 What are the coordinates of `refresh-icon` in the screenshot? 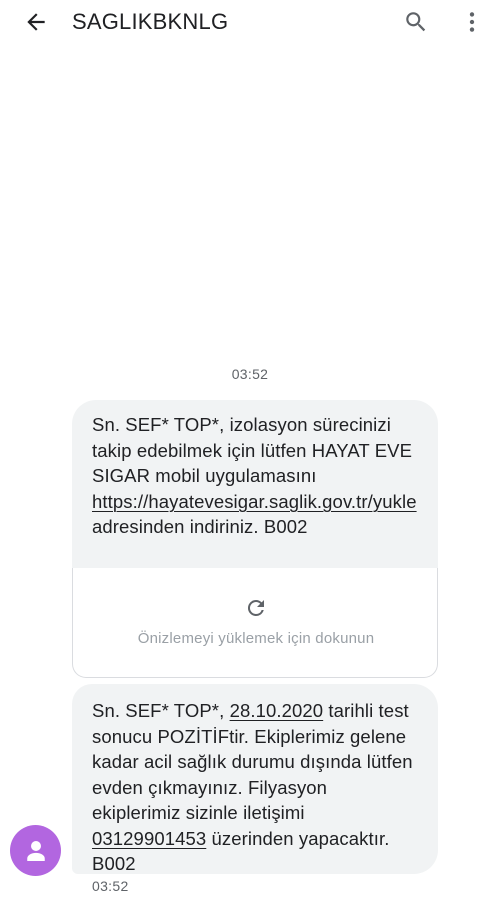 It's located at (256, 608).